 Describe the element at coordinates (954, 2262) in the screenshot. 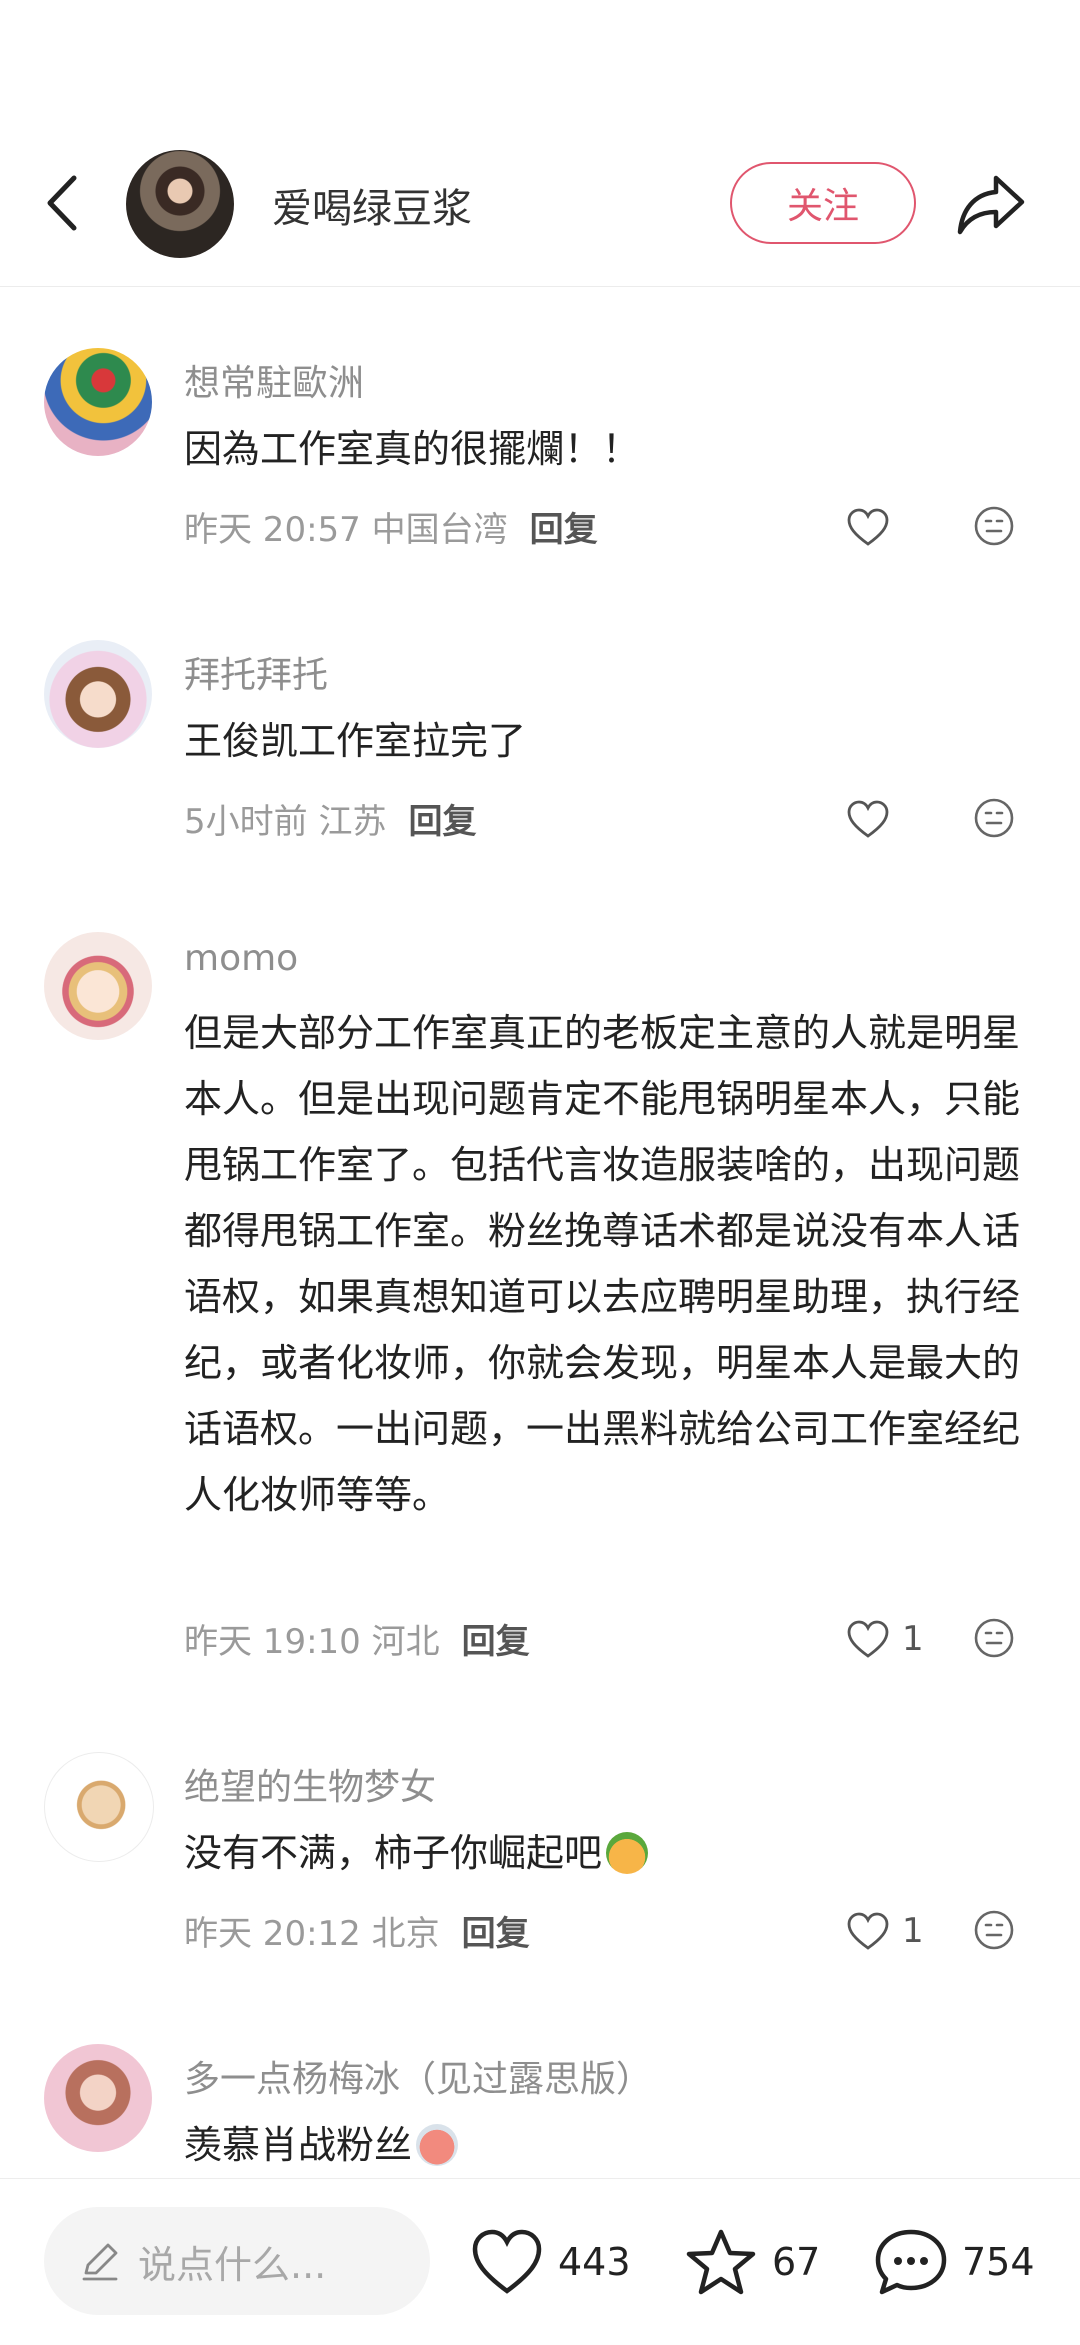

I see `comment-button: 754` at that location.